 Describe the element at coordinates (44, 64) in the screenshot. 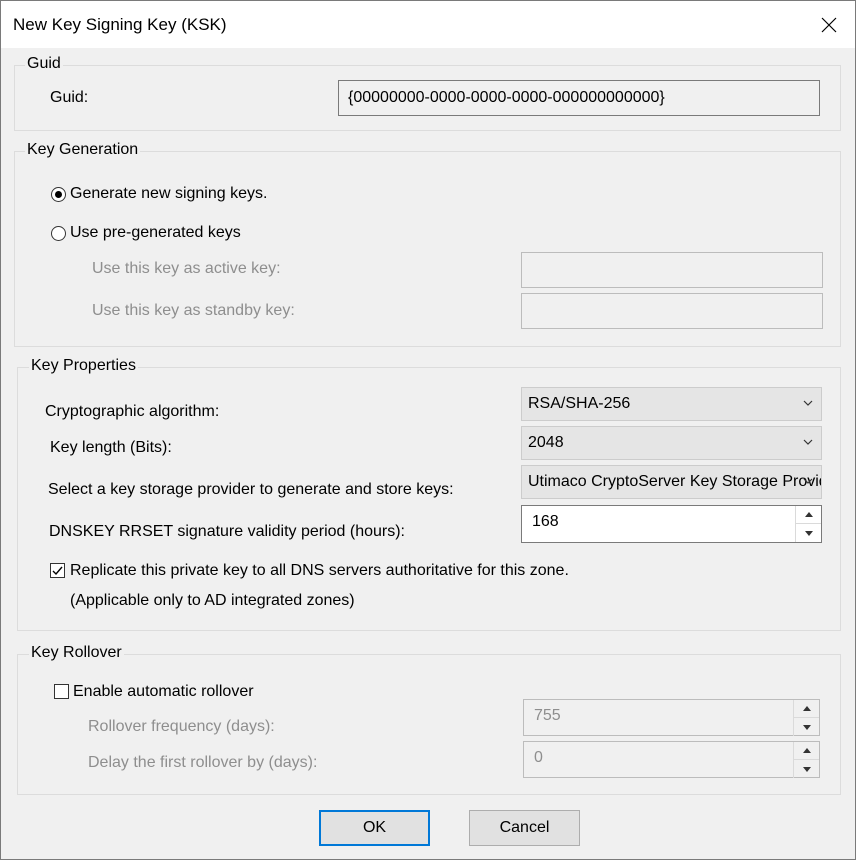

I see `guid-group-legend: Guid` at that location.